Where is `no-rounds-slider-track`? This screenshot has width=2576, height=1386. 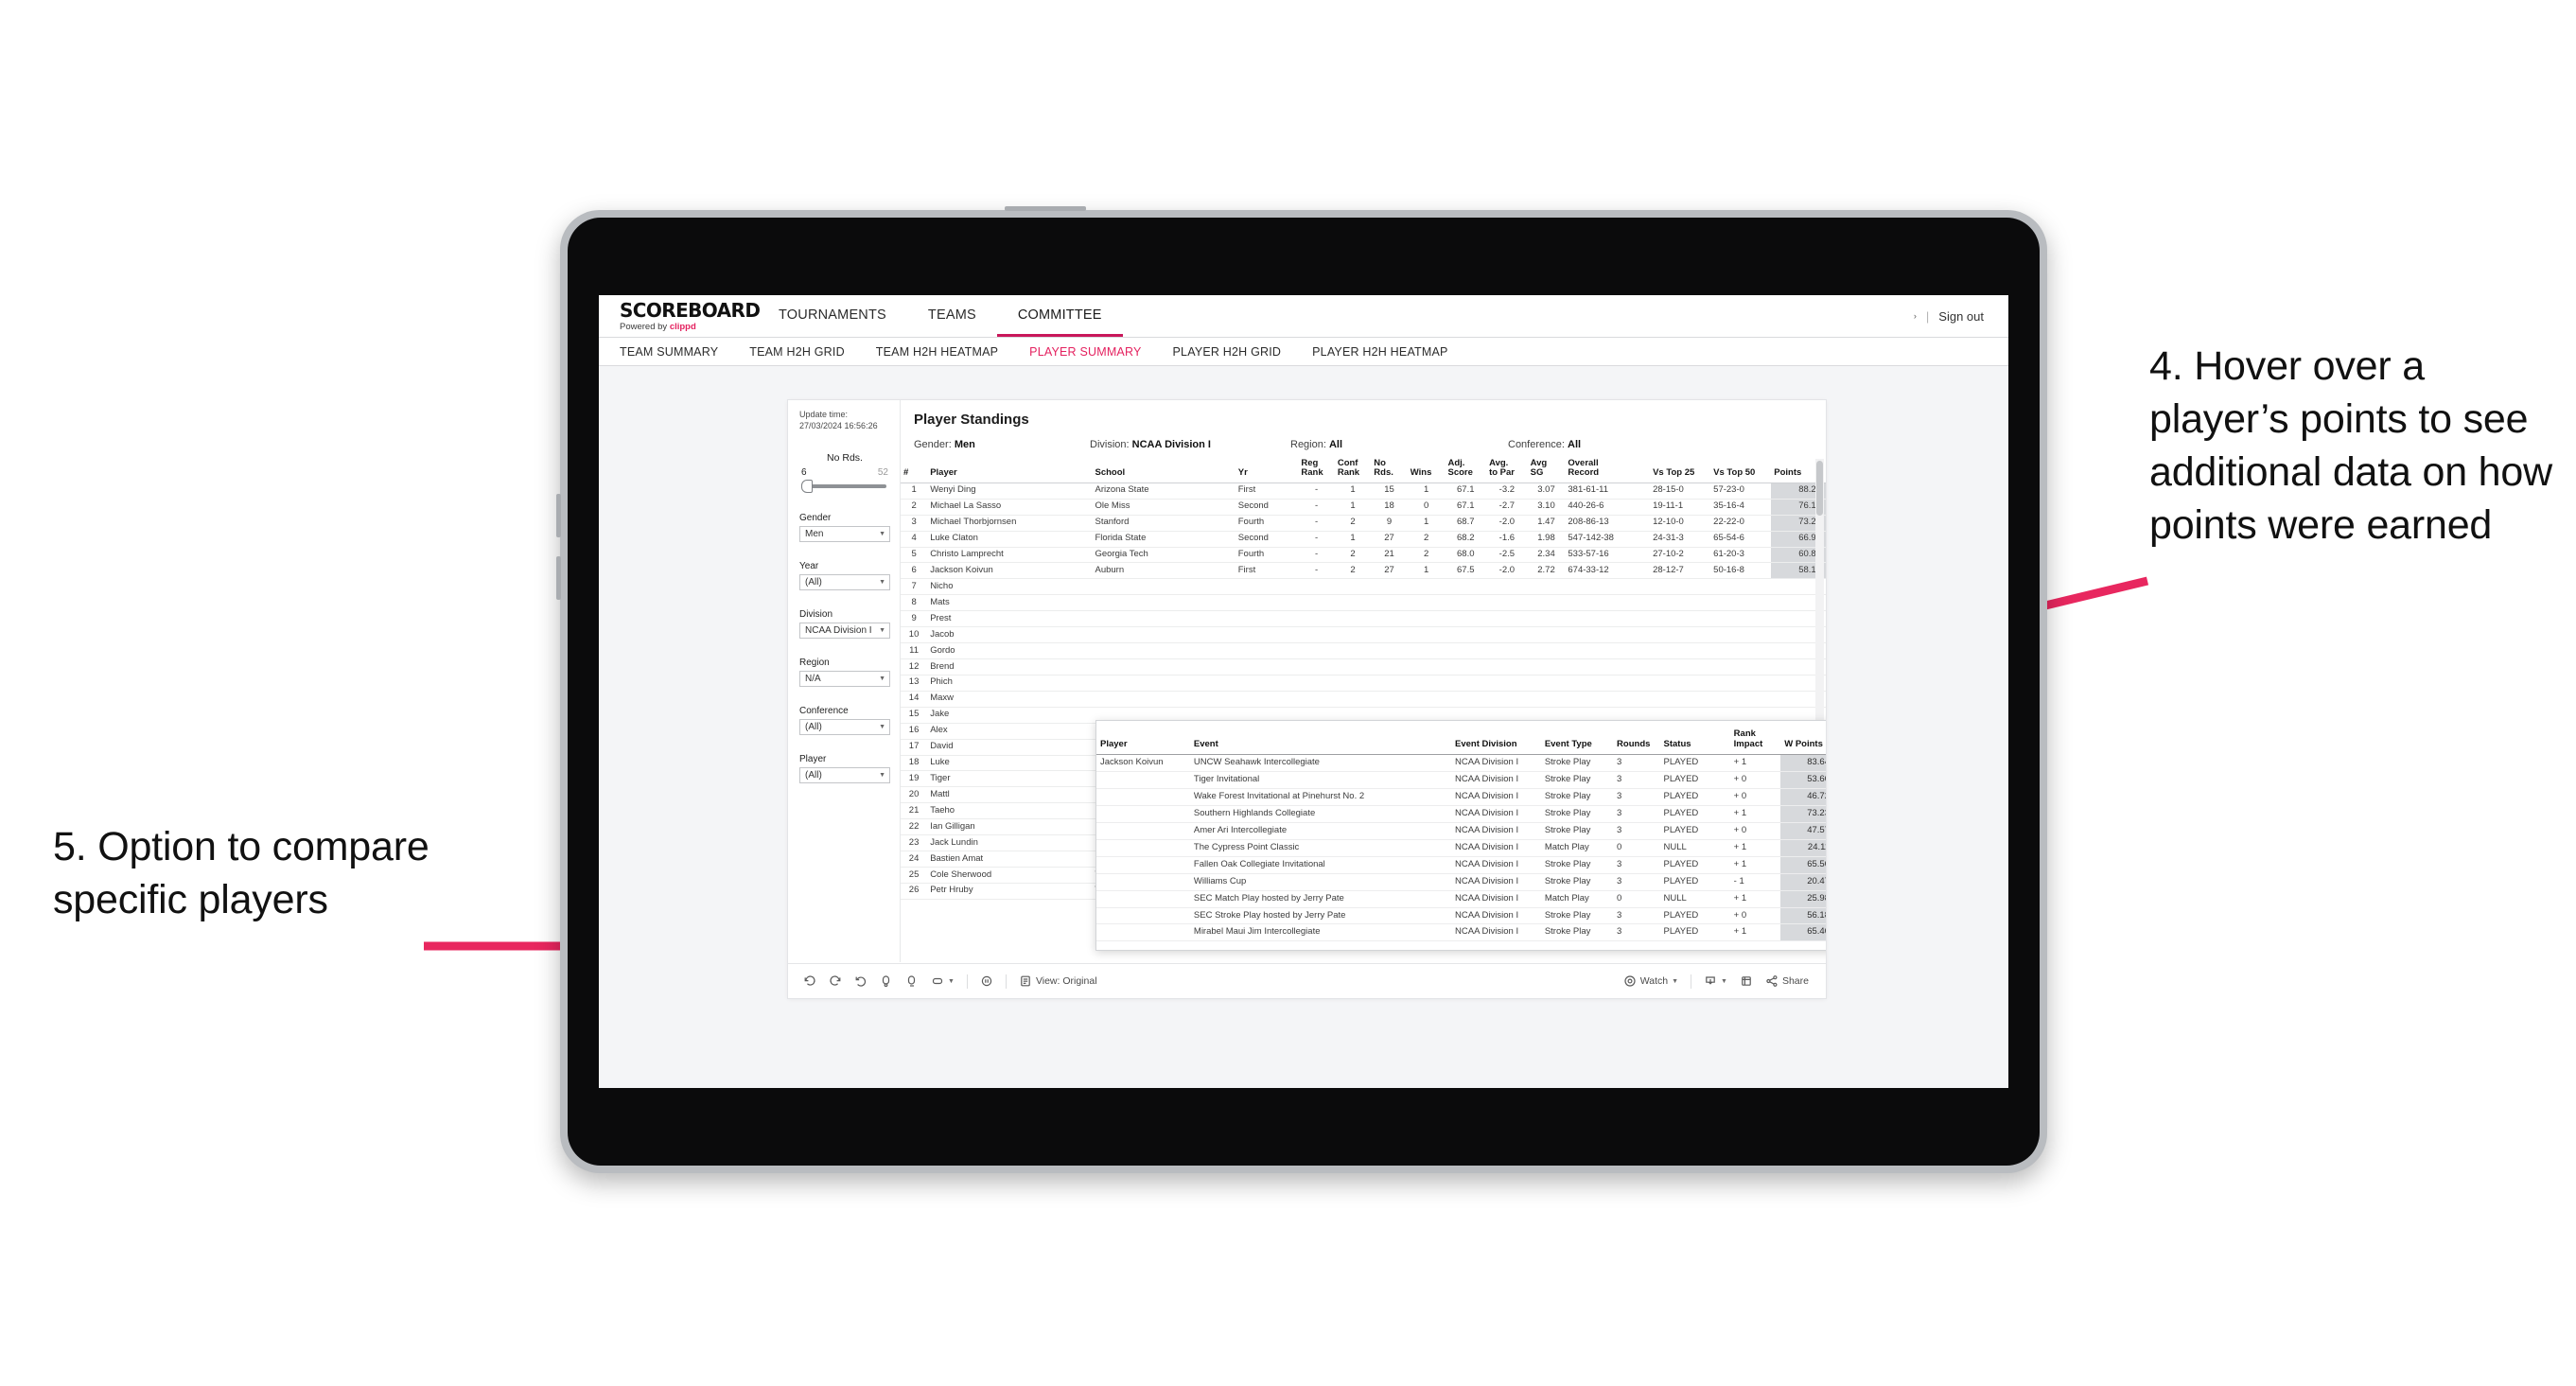 no-rounds-slider-track is located at coordinates (843, 487).